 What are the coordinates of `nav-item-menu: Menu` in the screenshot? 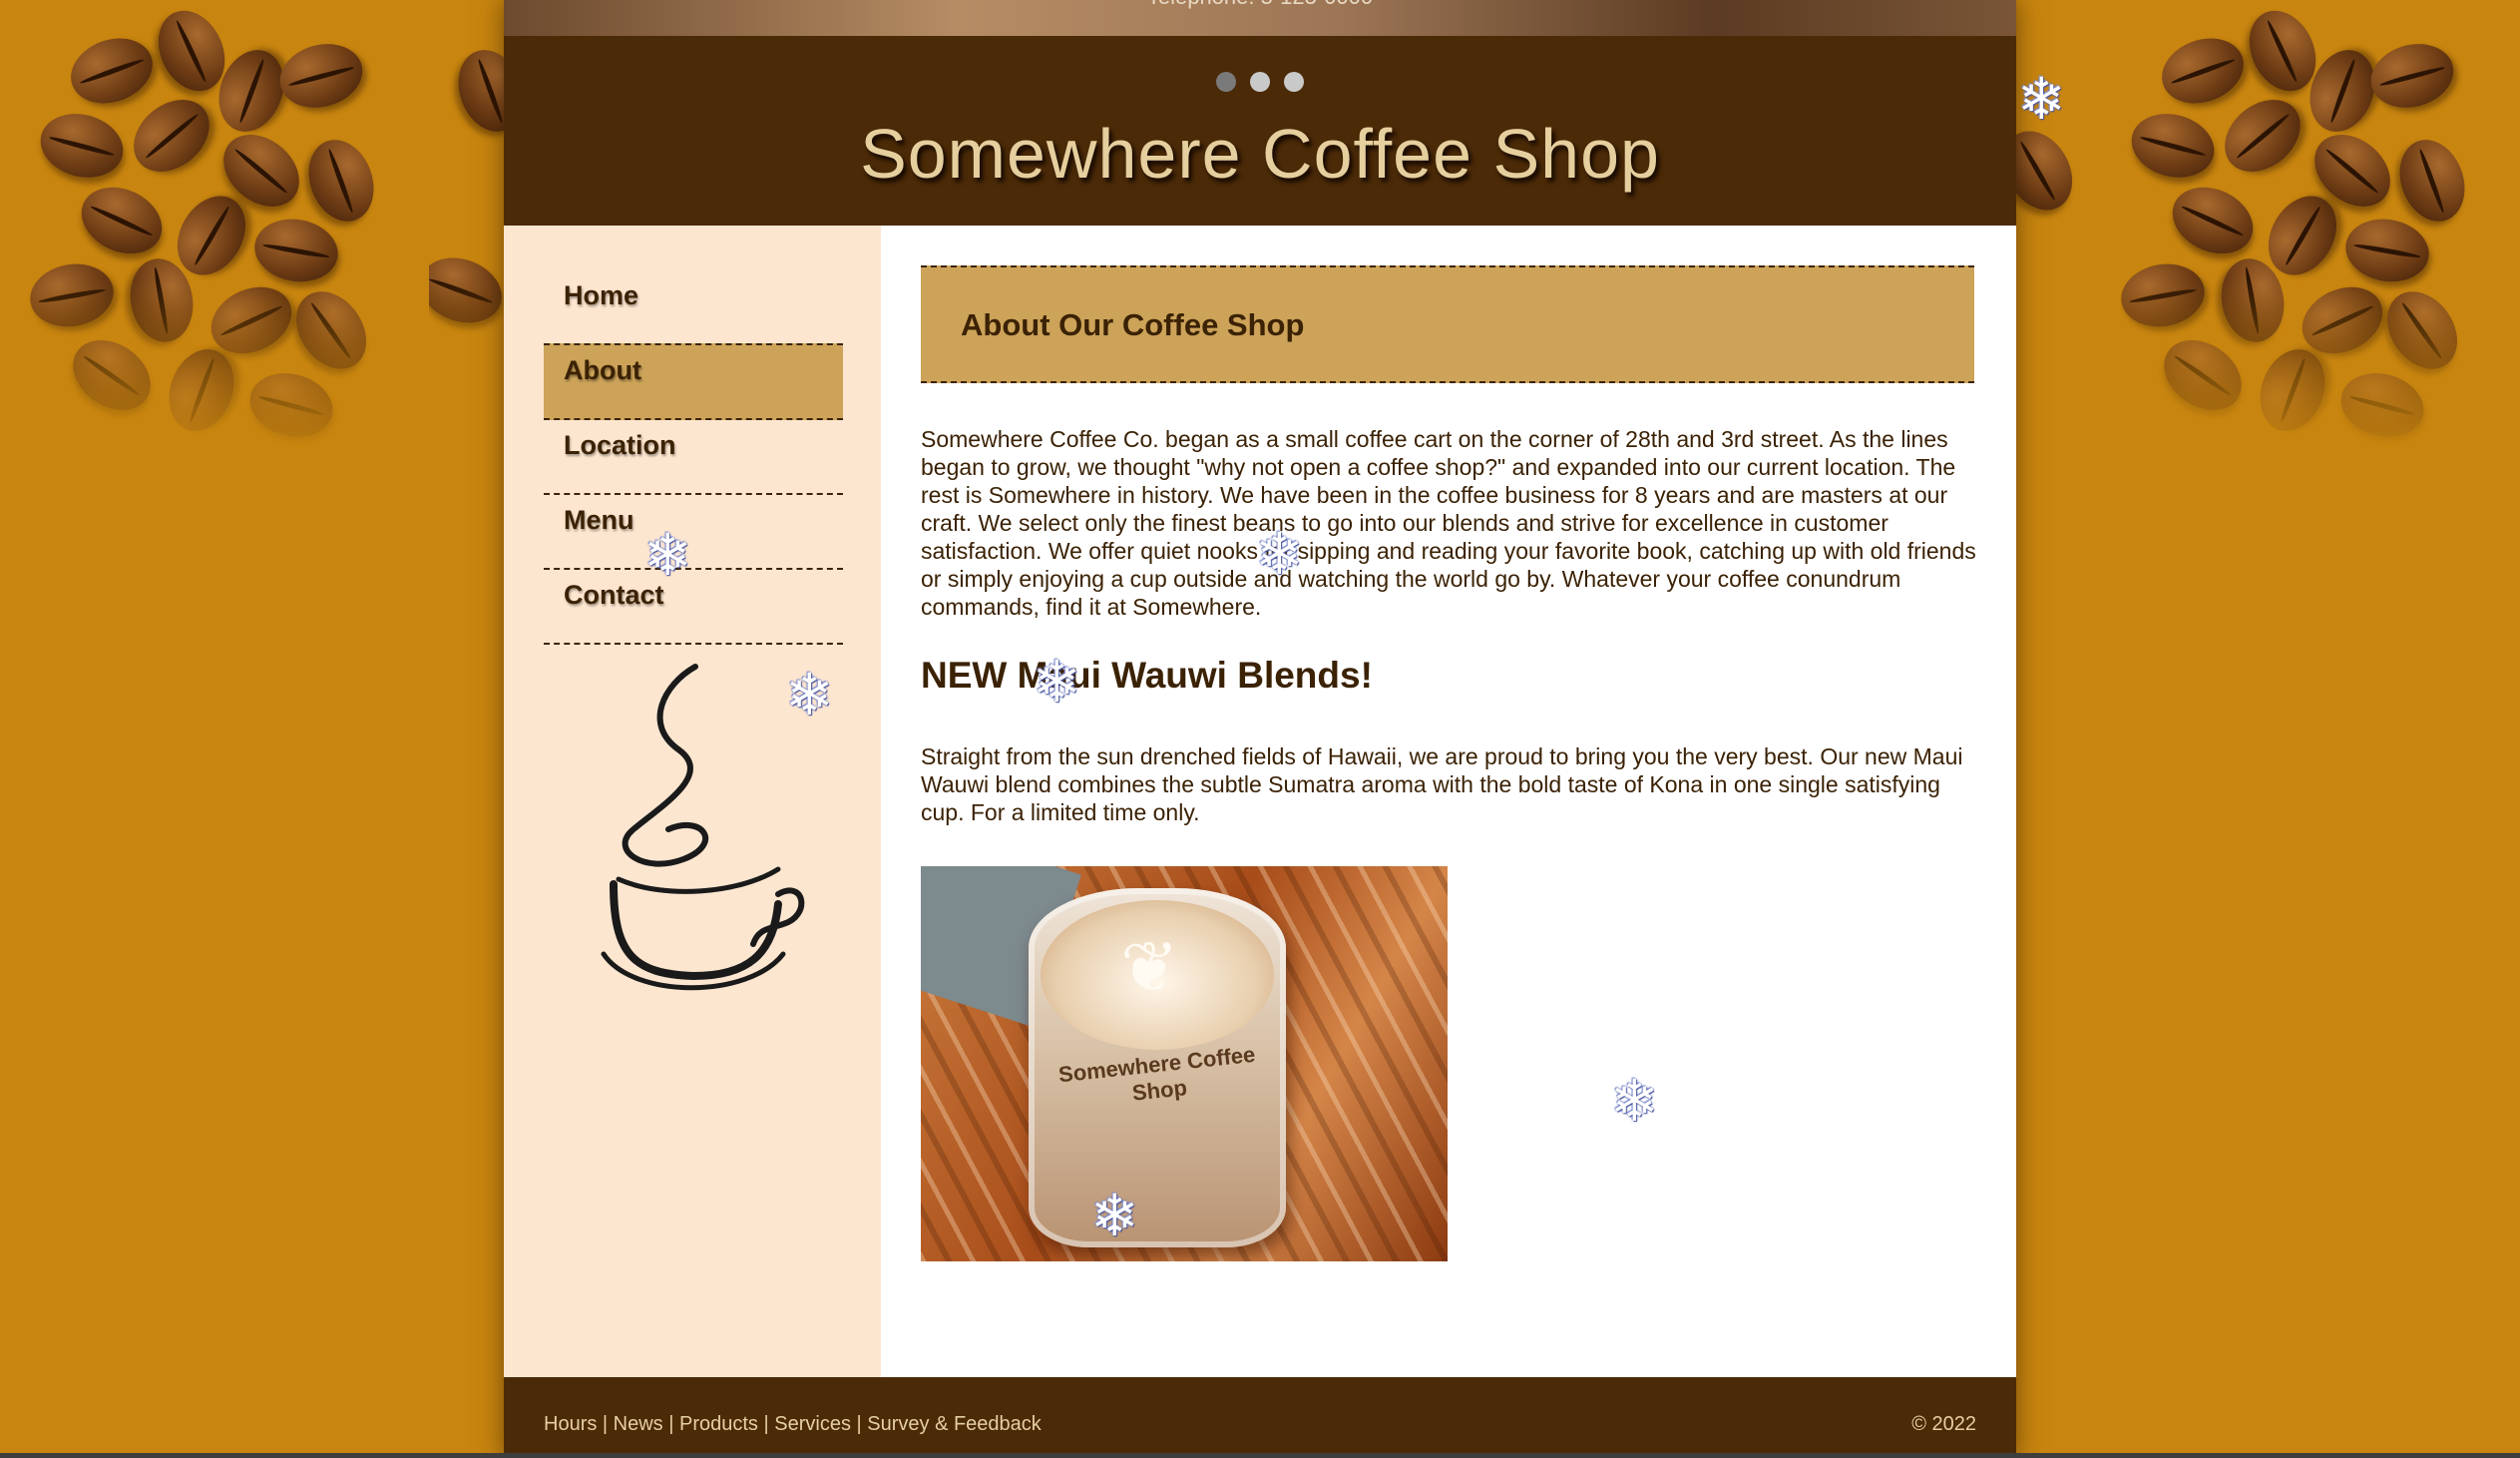 It's located at (693, 532).